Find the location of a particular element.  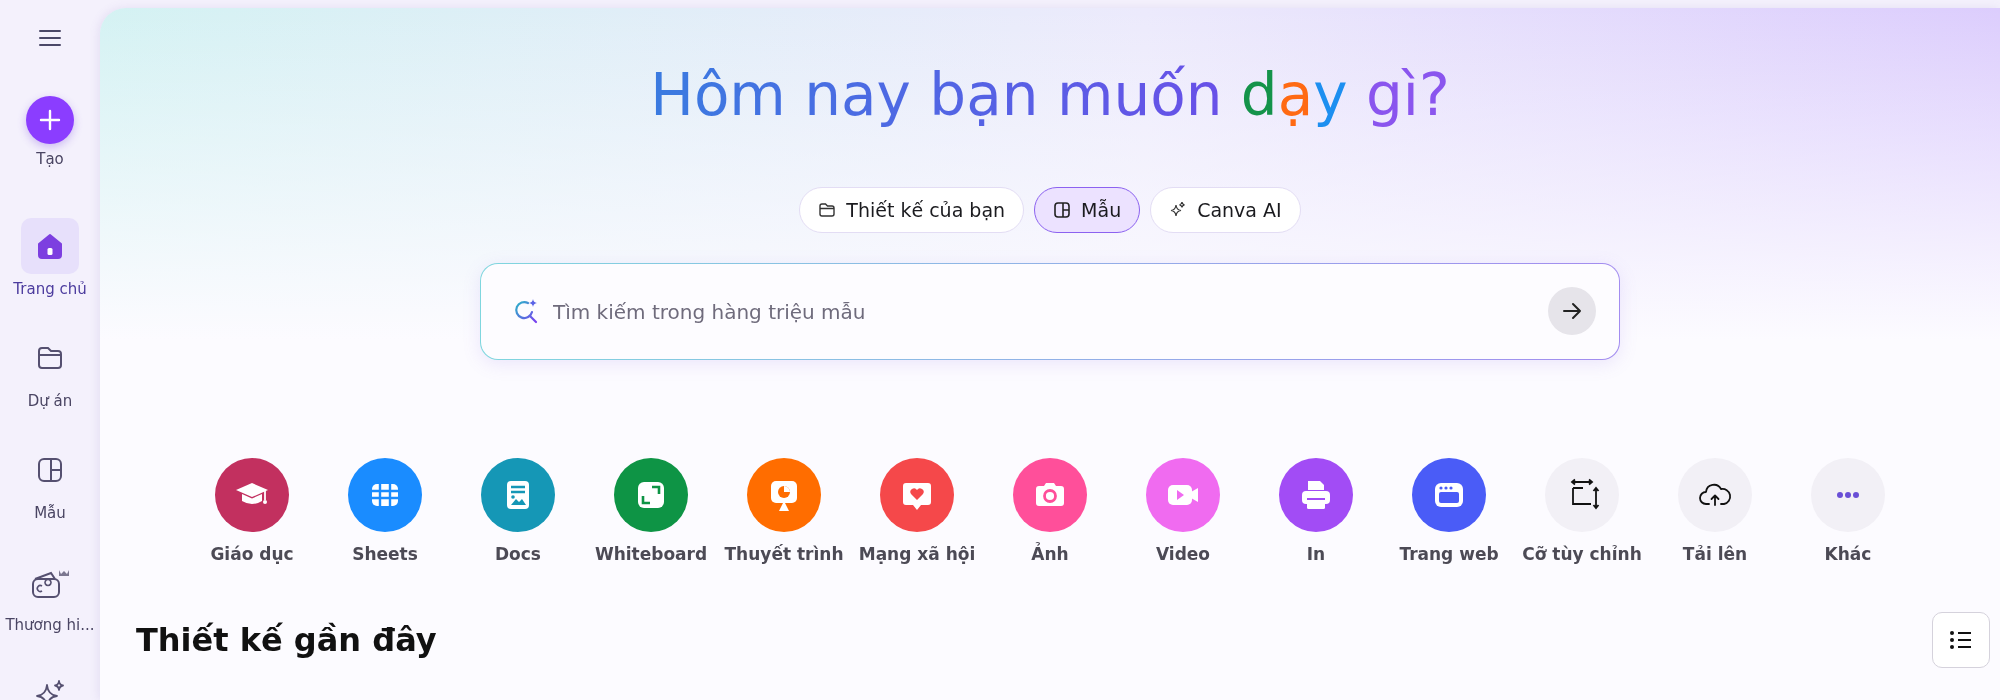

category-label: Thuyết trình is located at coordinates (784, 554).